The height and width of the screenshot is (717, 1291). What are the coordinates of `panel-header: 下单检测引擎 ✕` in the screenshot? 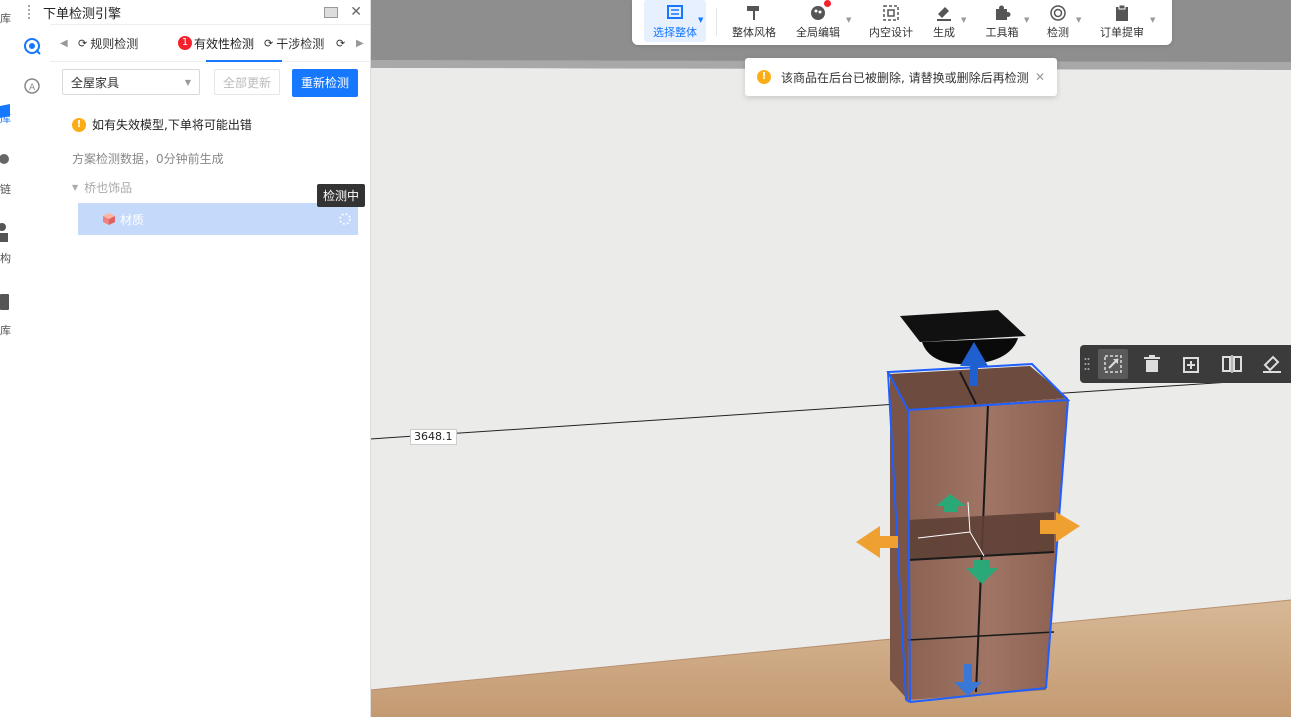 It's located at (199, 12).